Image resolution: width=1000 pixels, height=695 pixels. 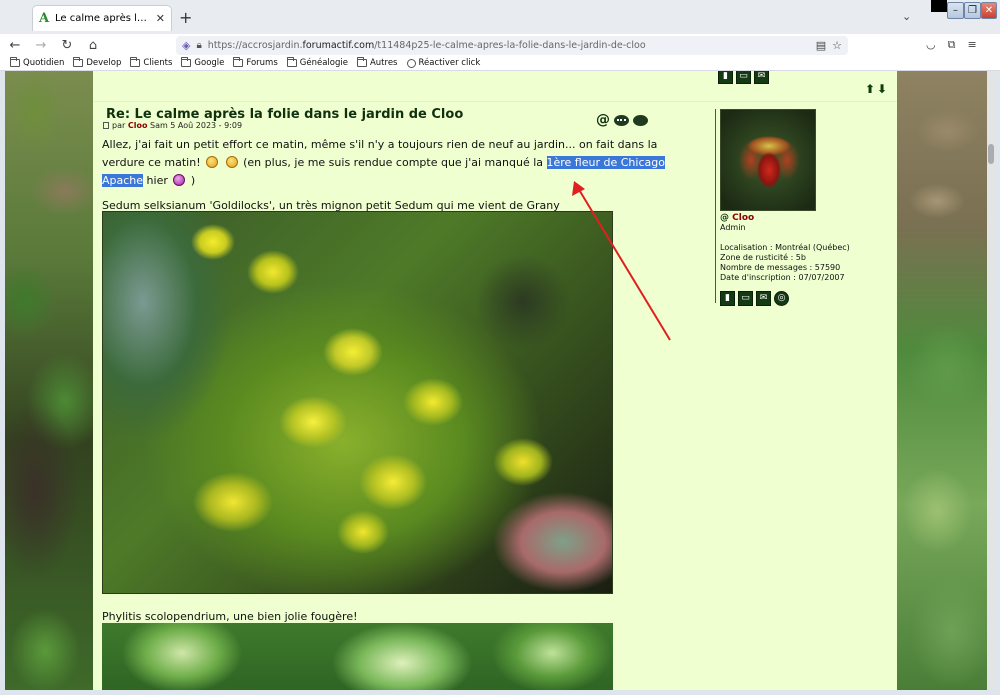 I want to click on bookmark-folder: Forums, so click(x=255, y=62).